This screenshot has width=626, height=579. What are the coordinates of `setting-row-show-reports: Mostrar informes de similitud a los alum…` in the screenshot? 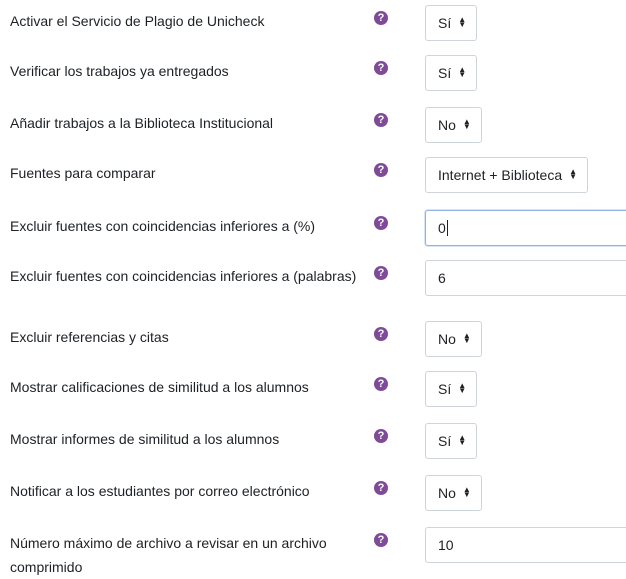 It's located at (313, 443).